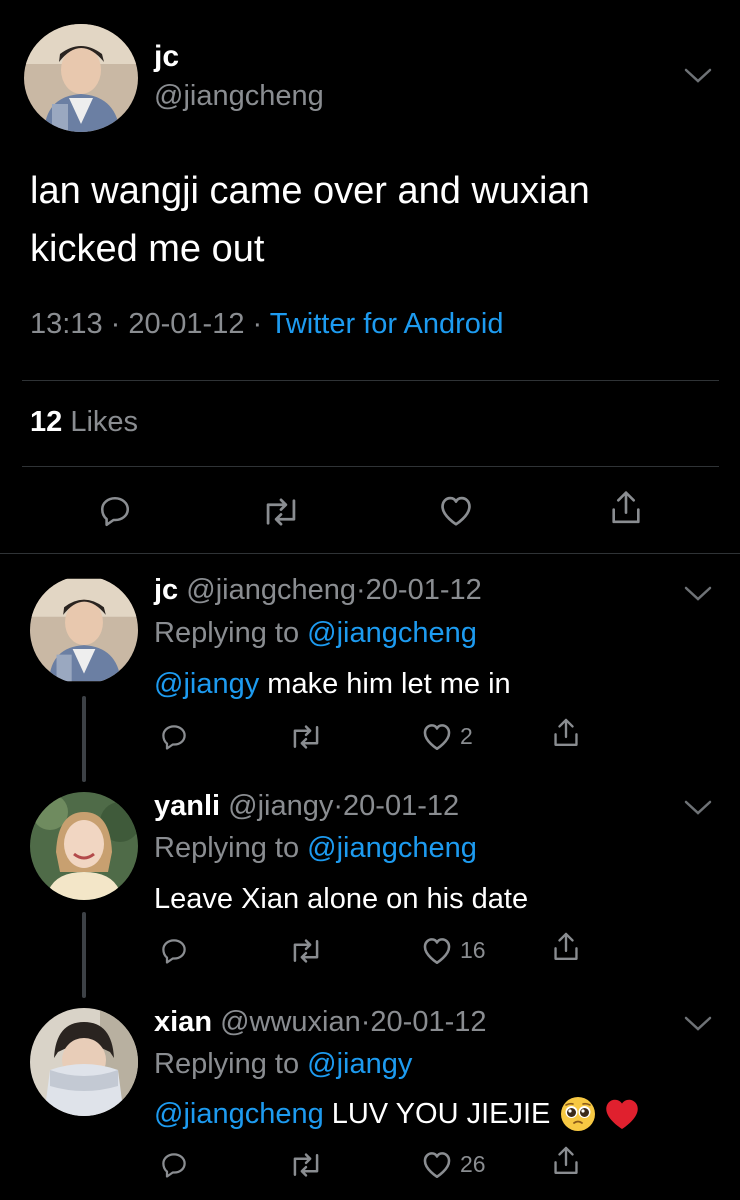 The width and height of the screenshot is (740, 1200). Describe the element at coordinates (466, 735) in the screenshot. I see `like-count: 2` at that location.